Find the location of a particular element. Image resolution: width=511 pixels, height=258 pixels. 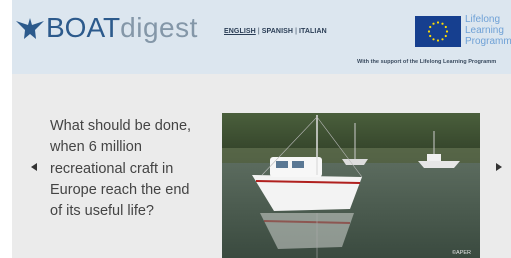

eu-flag-icon is located at coordinates (438, 31).